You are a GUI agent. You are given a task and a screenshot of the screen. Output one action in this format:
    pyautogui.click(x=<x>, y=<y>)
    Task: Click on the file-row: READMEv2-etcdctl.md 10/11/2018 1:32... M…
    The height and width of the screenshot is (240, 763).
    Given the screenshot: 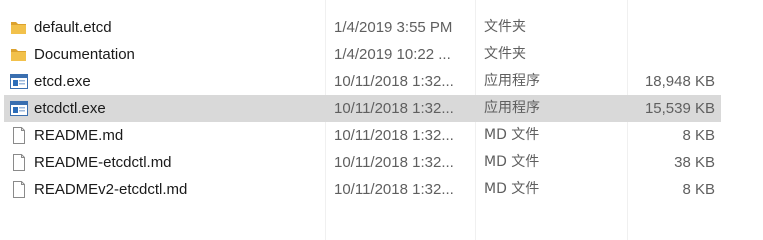 What is the action you would take?
    pyautogui.click(x=381, y=189)
    